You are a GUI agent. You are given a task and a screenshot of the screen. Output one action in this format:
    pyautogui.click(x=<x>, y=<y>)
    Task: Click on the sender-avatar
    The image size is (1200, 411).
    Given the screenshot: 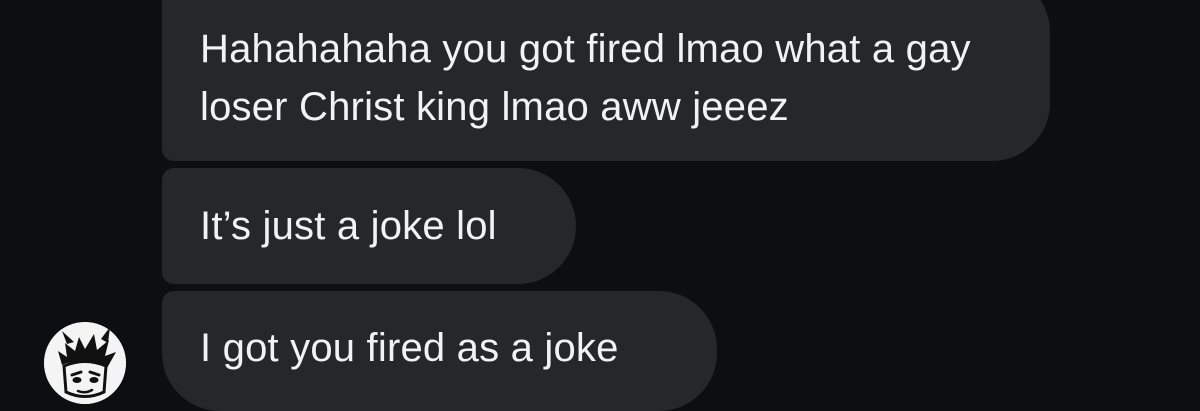 What is the action you would take?
    pyautogui.click(x=85, y=363)
    